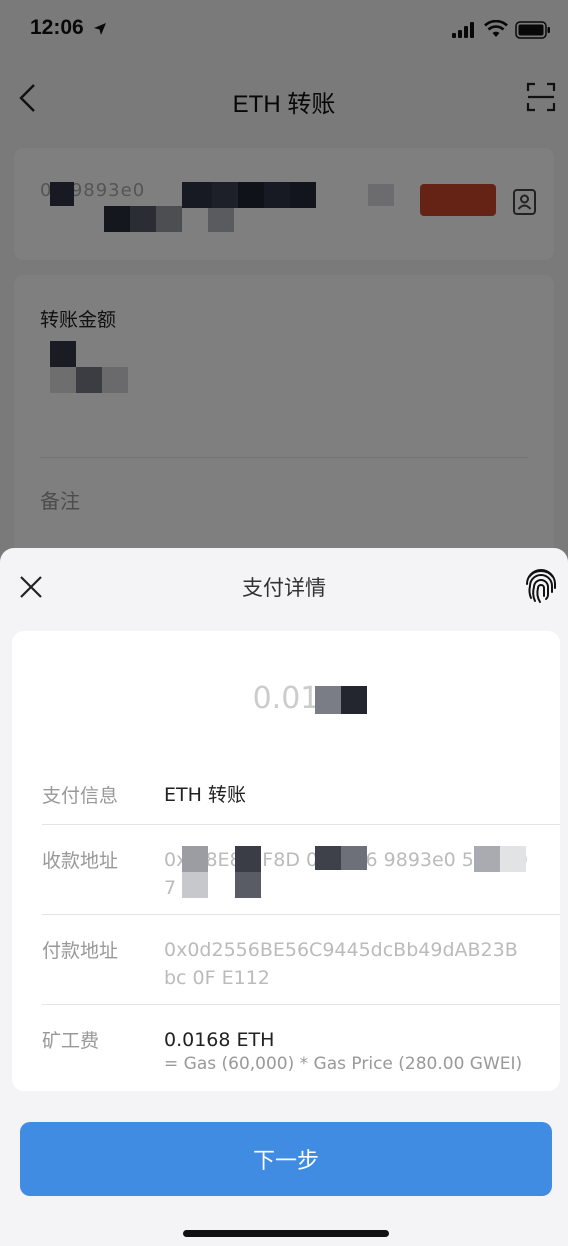  Describe the element at coordinates (71, 1041) in the screenshot. I see `miner-fee-label: 矿工费` at that location.